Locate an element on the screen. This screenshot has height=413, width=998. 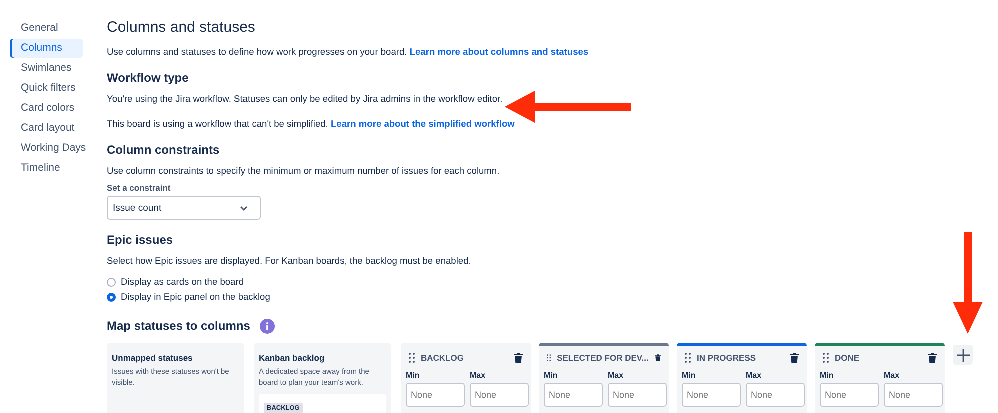
panel-title: Kanban backlog is located at coordinates (292, 358).